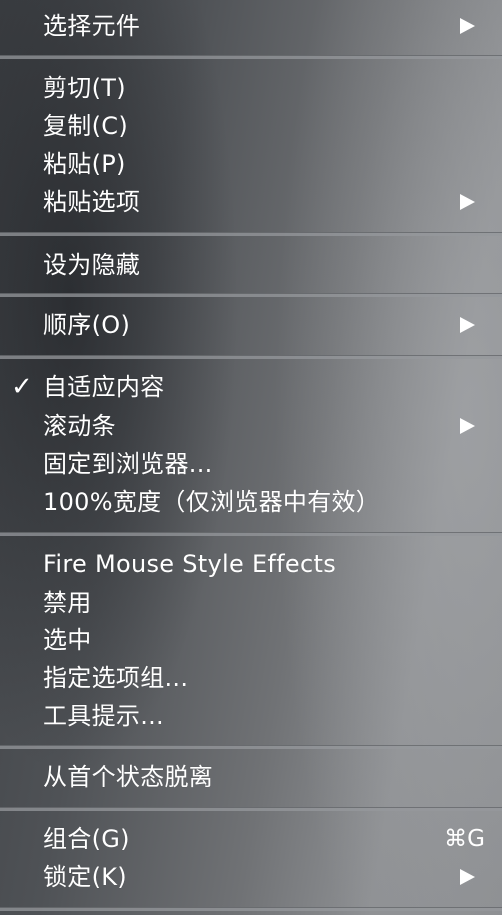 This screenshot has height=915, width=502. I want to click on menu-item-label: 锁定(K), so click(85, 877).